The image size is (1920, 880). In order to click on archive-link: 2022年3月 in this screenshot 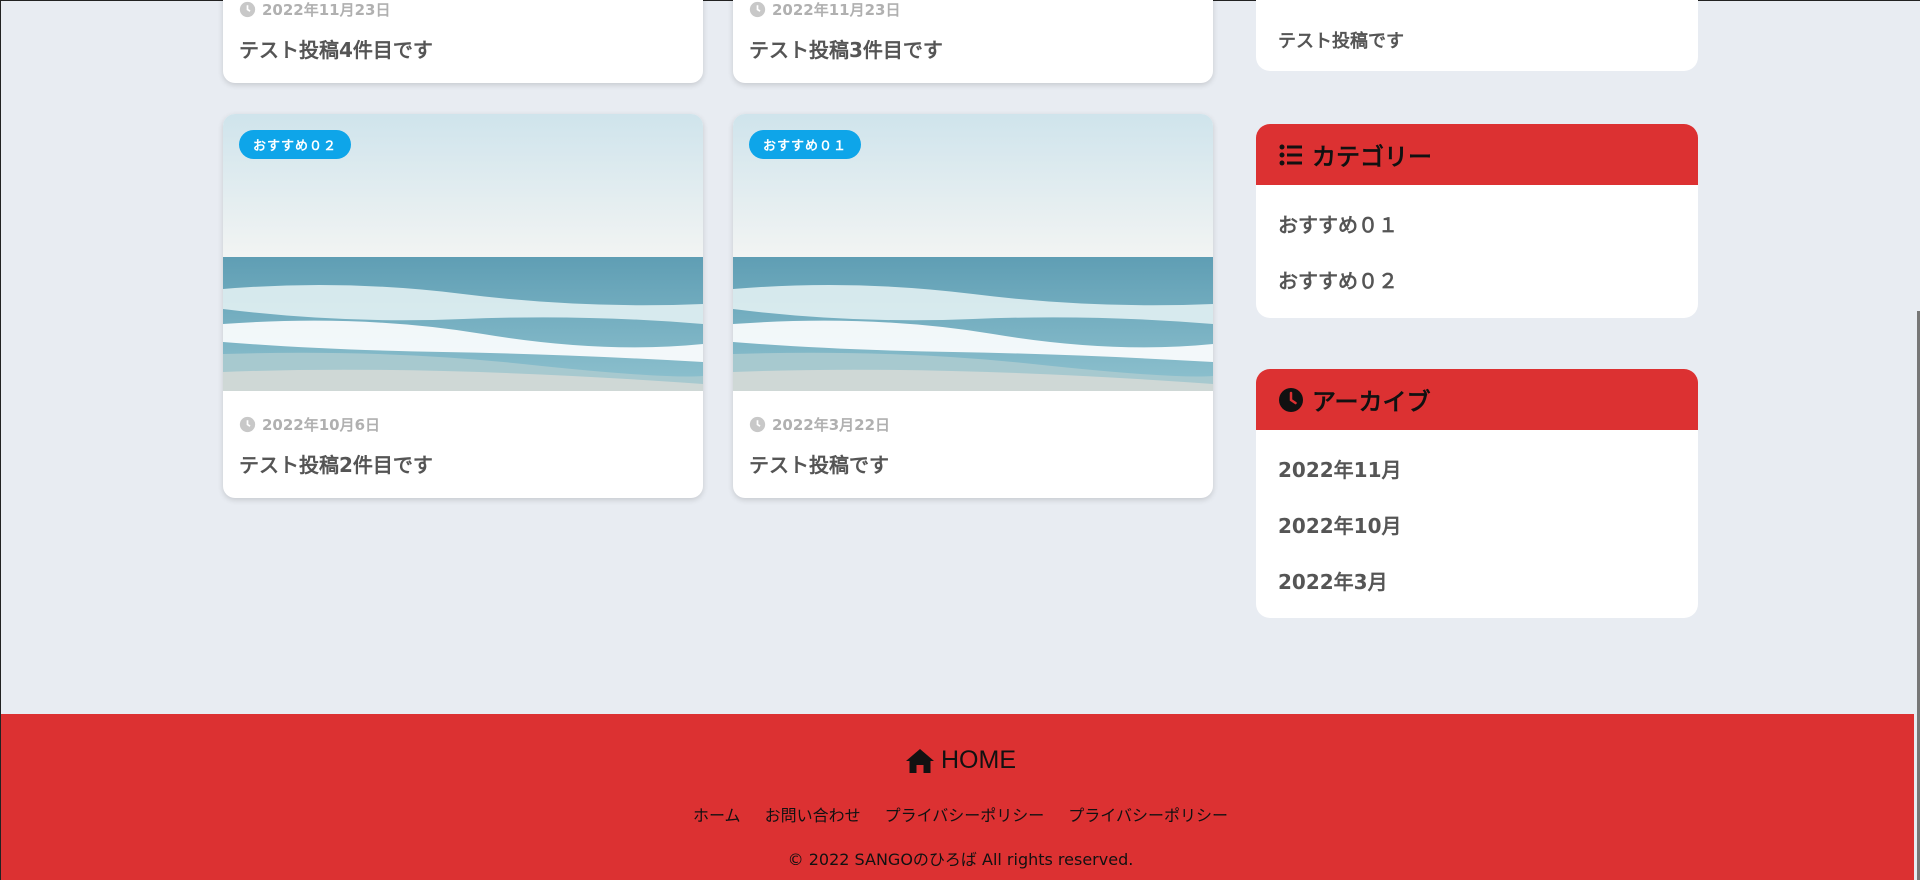, I will do `click(1477, 580)`.